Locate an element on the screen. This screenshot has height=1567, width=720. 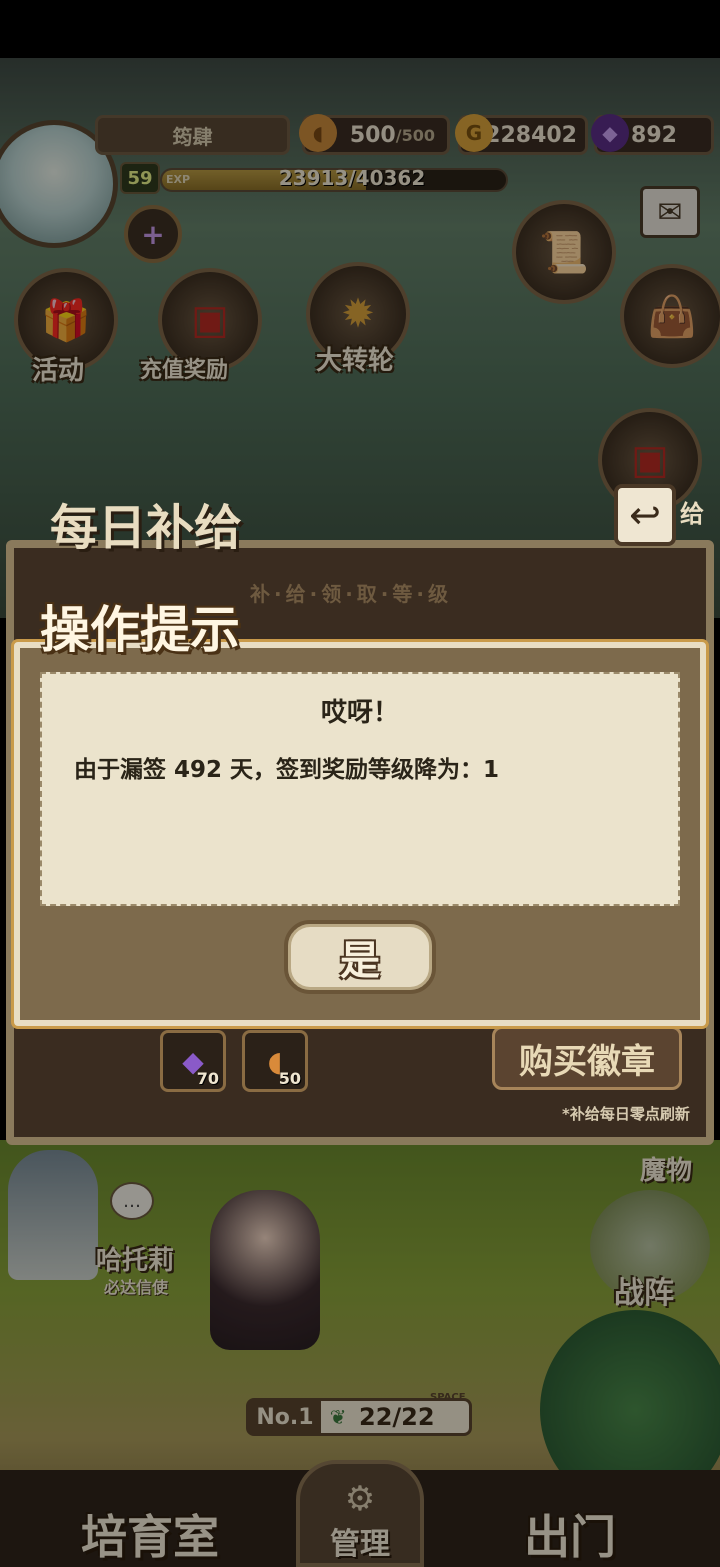
dialog-message: 由于漏签 492 天，签到奖励等级降为：1 is located at coordinates (287, 770).